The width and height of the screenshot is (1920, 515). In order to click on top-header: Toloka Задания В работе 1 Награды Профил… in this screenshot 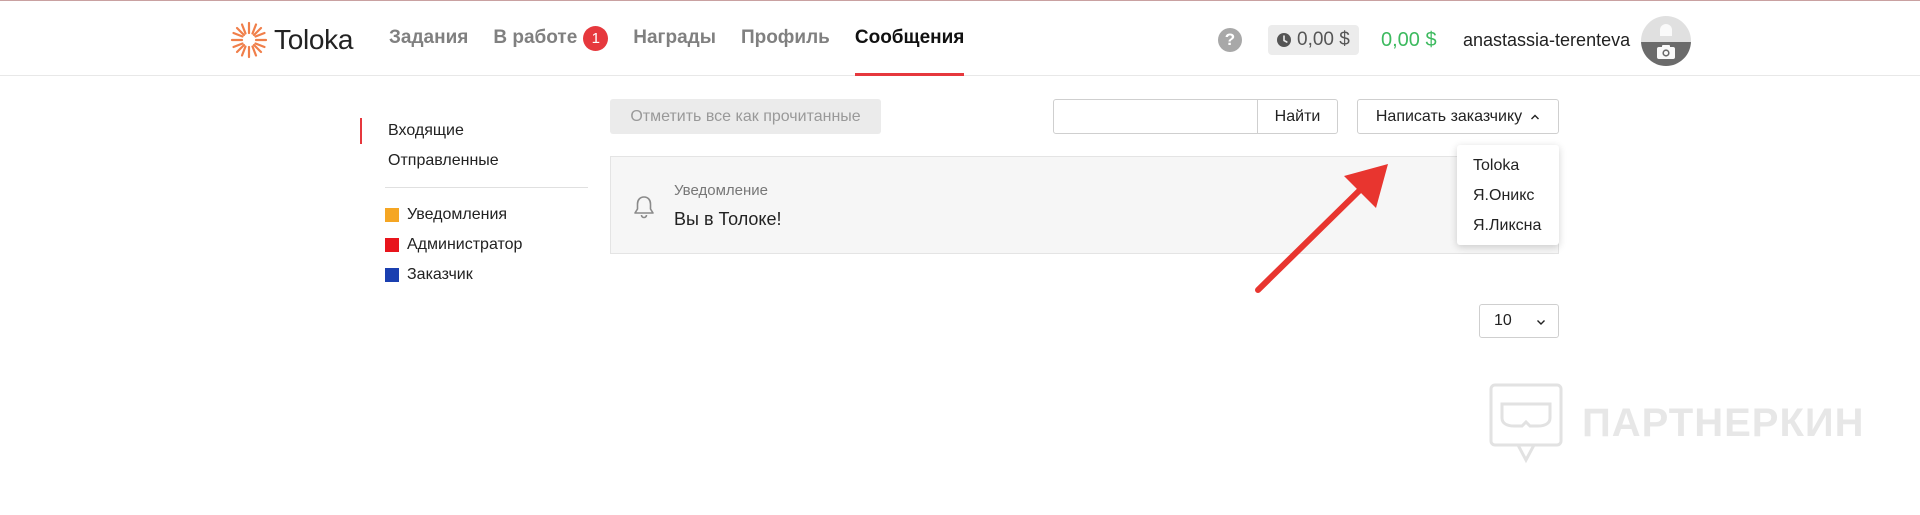, I will do `click(960, 38)`.